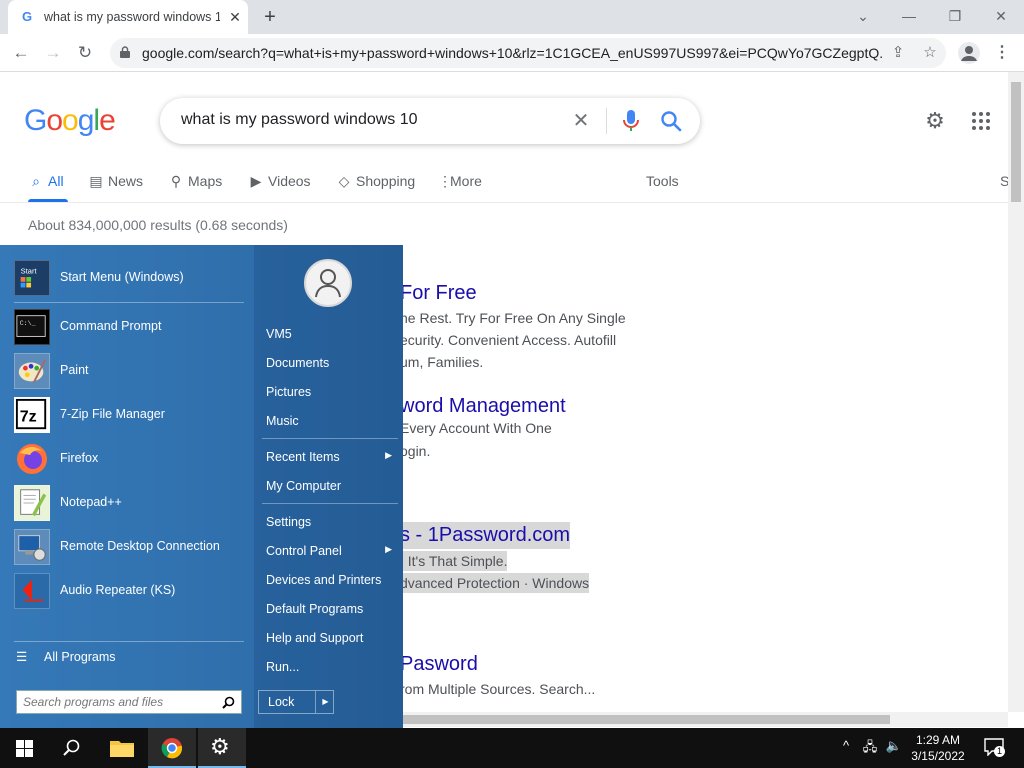  Describe the element at coordinates (438, 293) in the screenshot. I see `result-title: For Free` at that location.